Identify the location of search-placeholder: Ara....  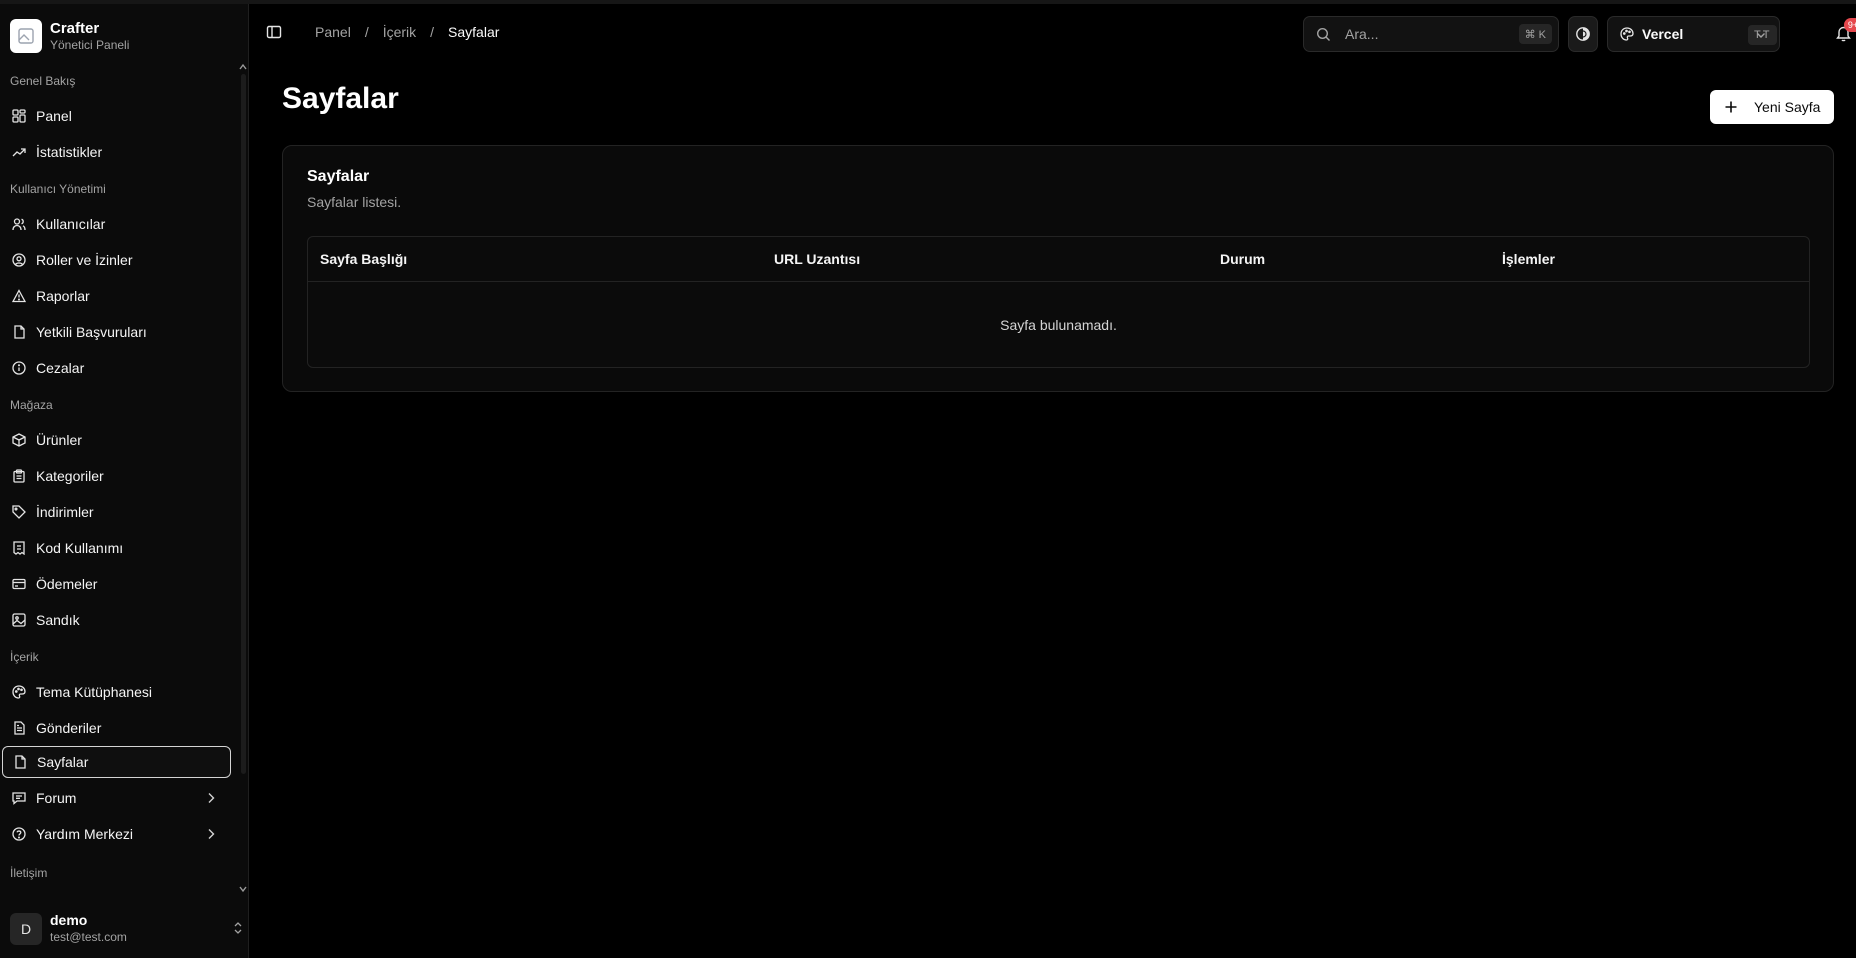
(1362, 34).